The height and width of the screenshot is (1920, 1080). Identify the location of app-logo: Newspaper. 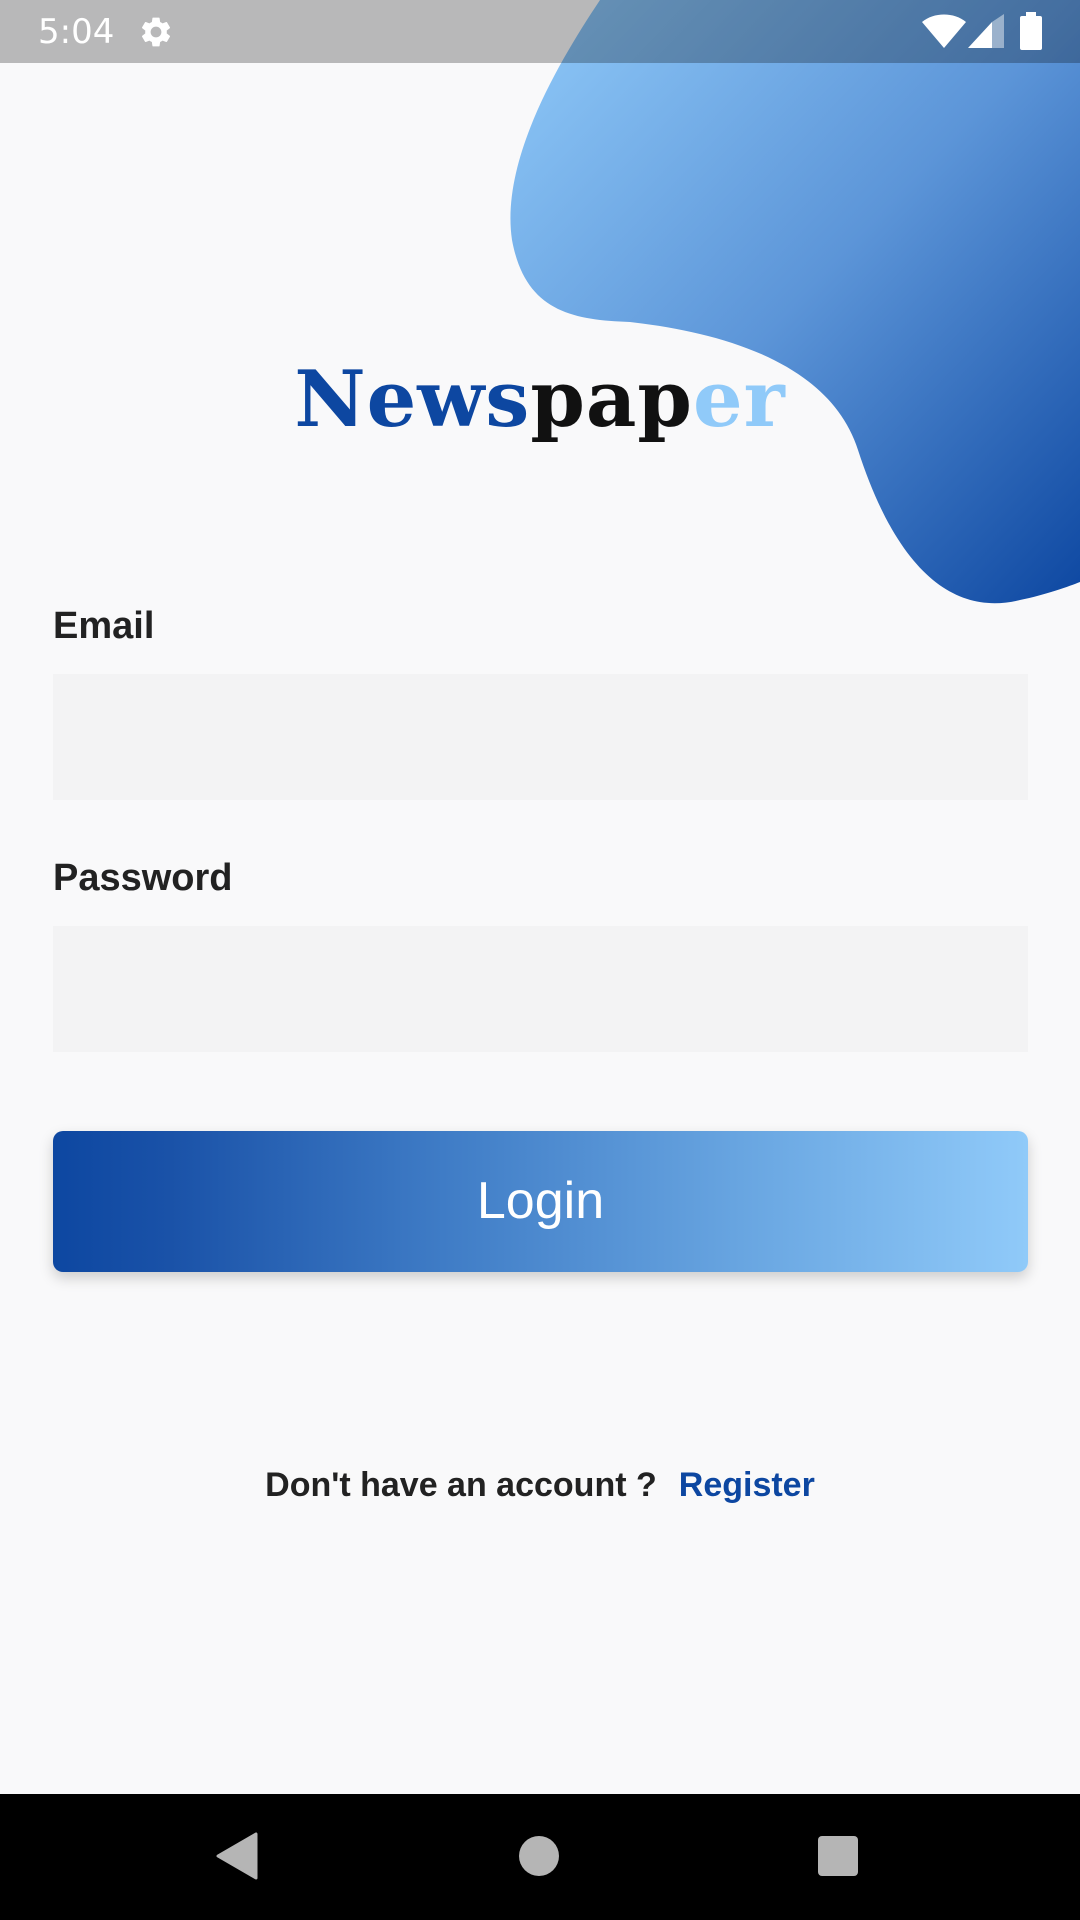
(540, 400).